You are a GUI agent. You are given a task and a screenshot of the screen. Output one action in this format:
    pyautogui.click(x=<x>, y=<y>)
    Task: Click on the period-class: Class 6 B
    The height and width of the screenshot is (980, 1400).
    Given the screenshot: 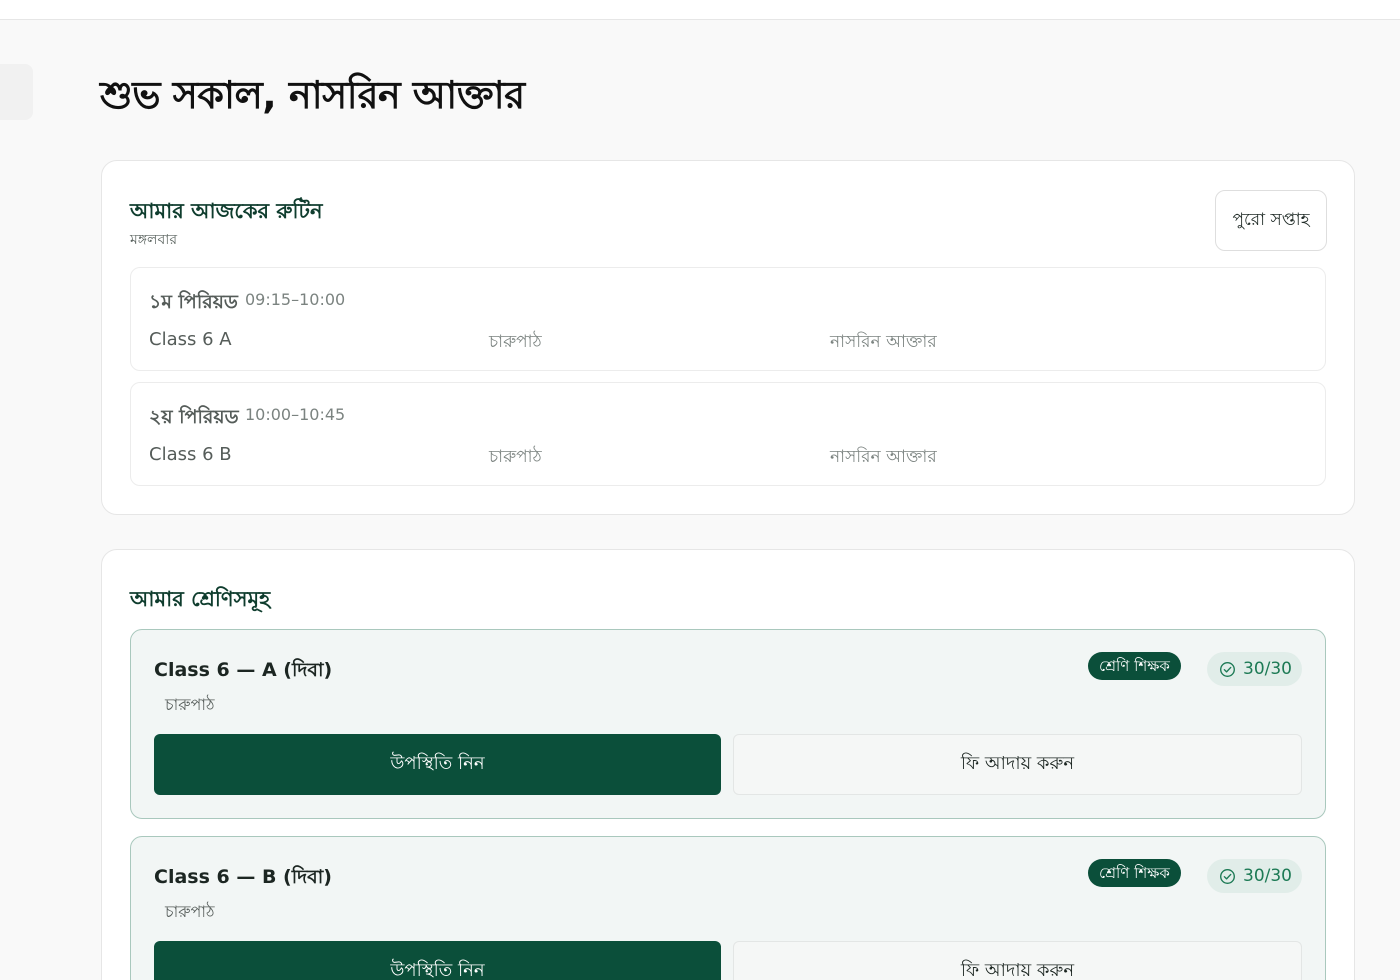 What is the action you would take?
    pyautogui.click(x=190, y=454)
    